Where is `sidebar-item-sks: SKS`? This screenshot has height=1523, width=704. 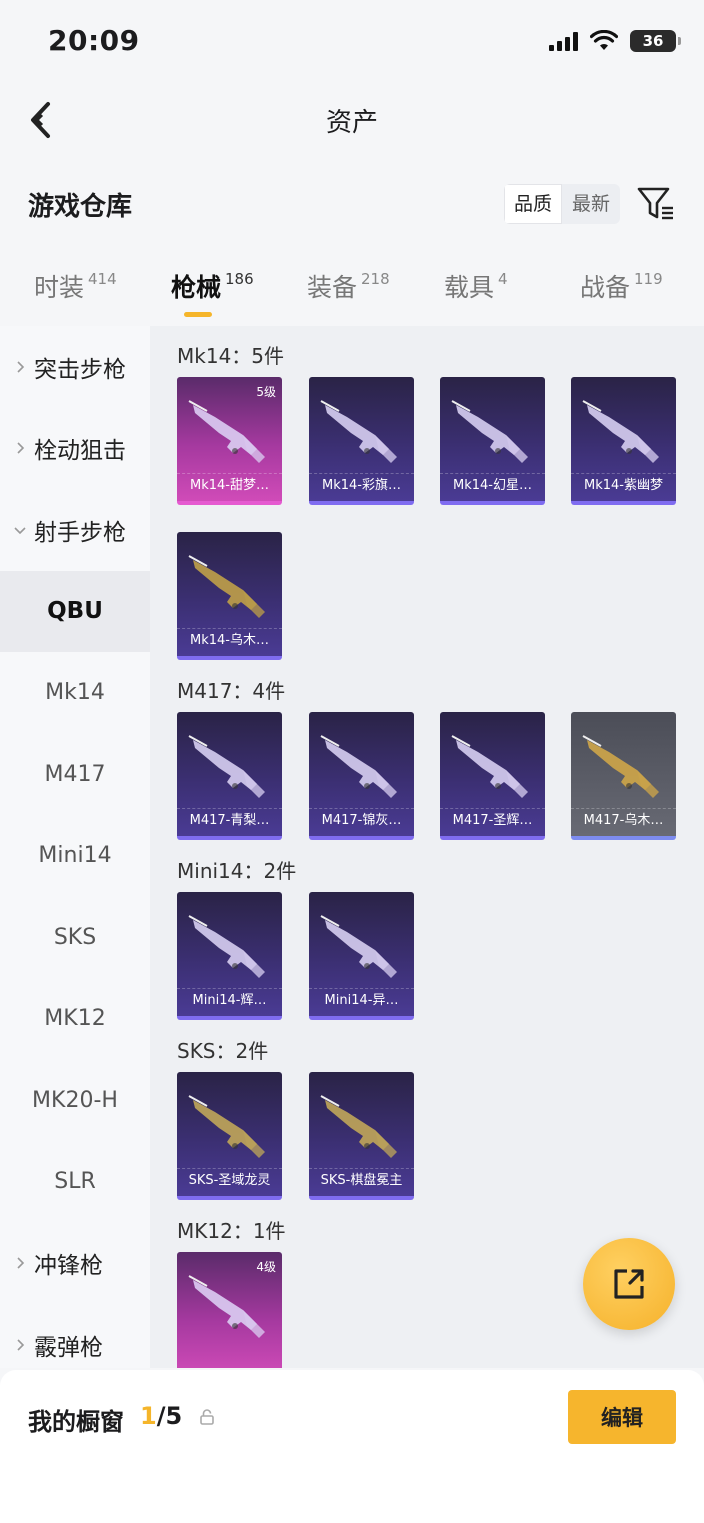 sidebar-item-sks: SKS is located at coordinates (75, 938).